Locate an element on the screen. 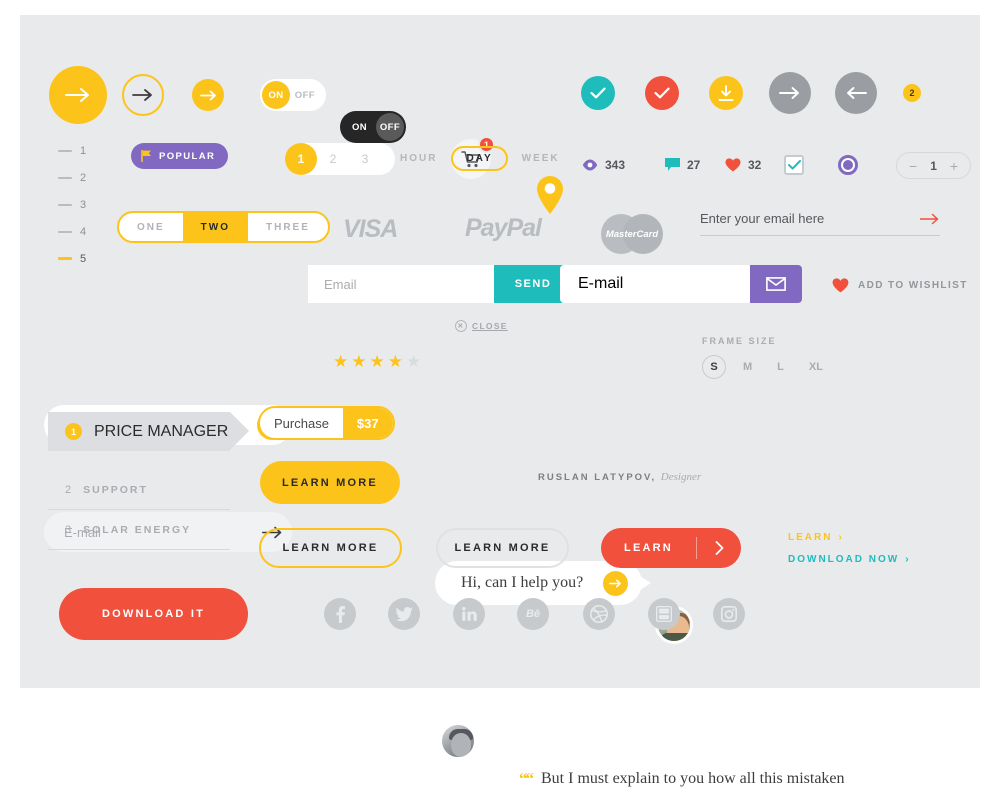 This screenshot has width=1000, height=801. price-manager-list: 1 PRICE MANAGER 2 SUPPORT 3 SOLAR ENERGY is located at coordinates (148, 481).